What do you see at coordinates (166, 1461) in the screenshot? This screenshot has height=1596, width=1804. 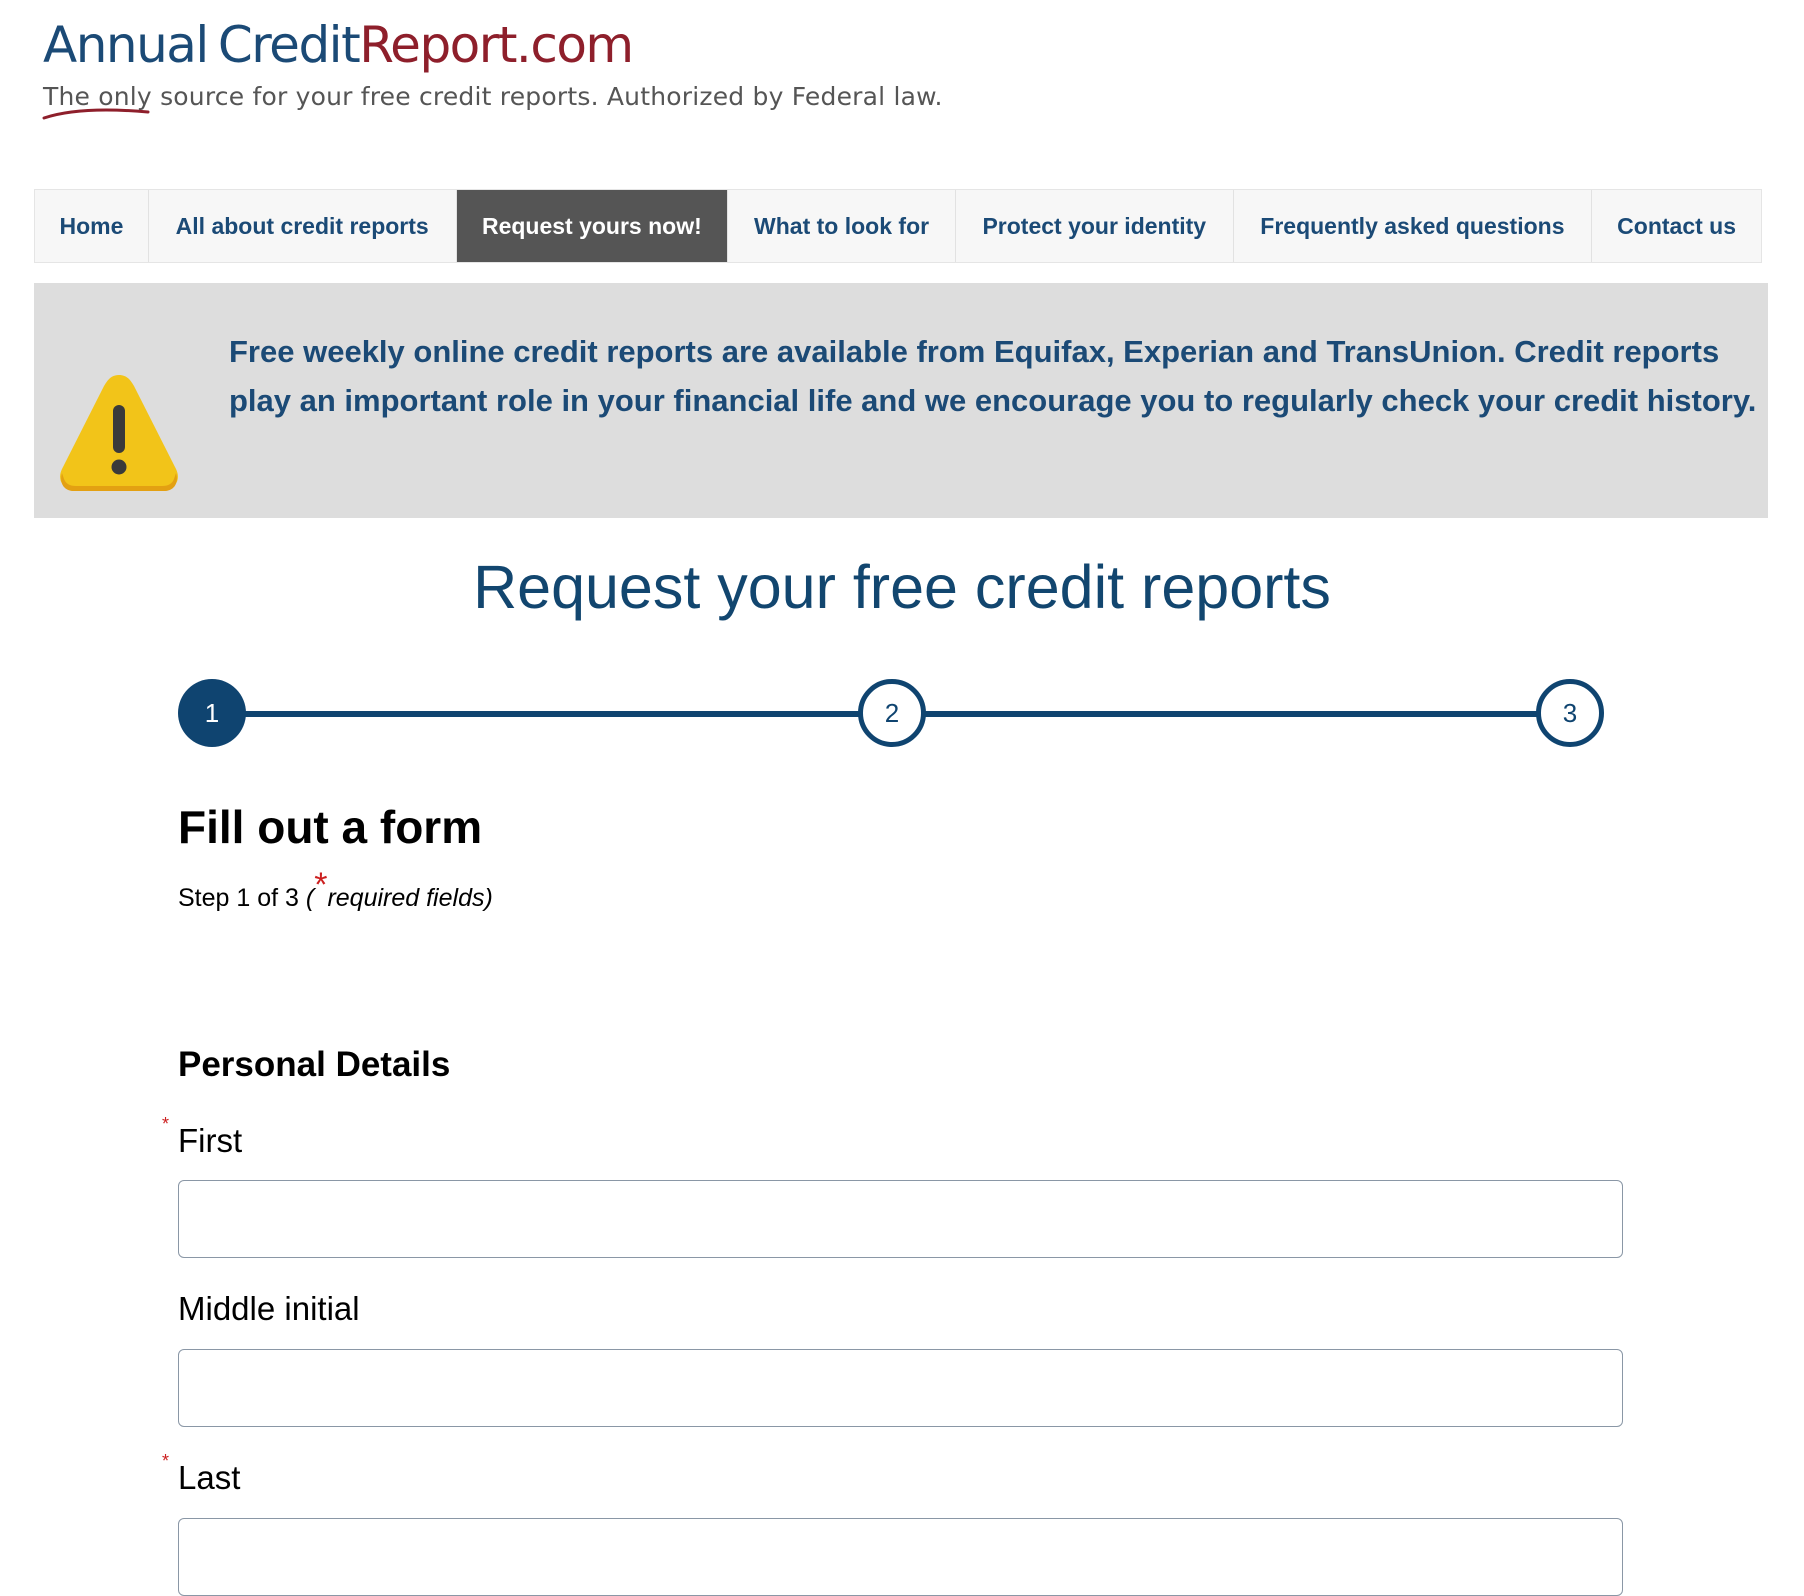 I see `last-required-mark: *` at bounding box center [166, 1461].